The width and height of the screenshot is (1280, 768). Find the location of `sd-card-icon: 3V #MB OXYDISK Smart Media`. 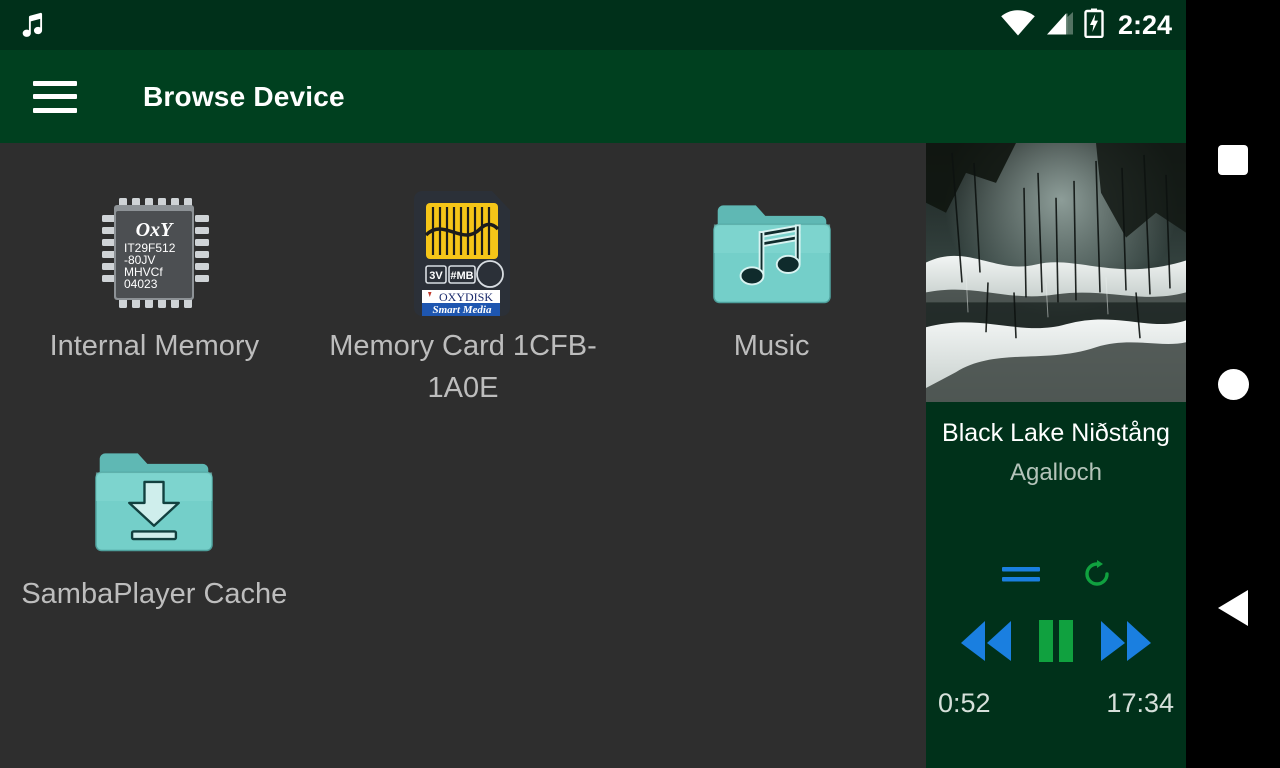

sd-card-icon: 3V #MB OXYDISK Smart Media is located at coordinates (463, 253).